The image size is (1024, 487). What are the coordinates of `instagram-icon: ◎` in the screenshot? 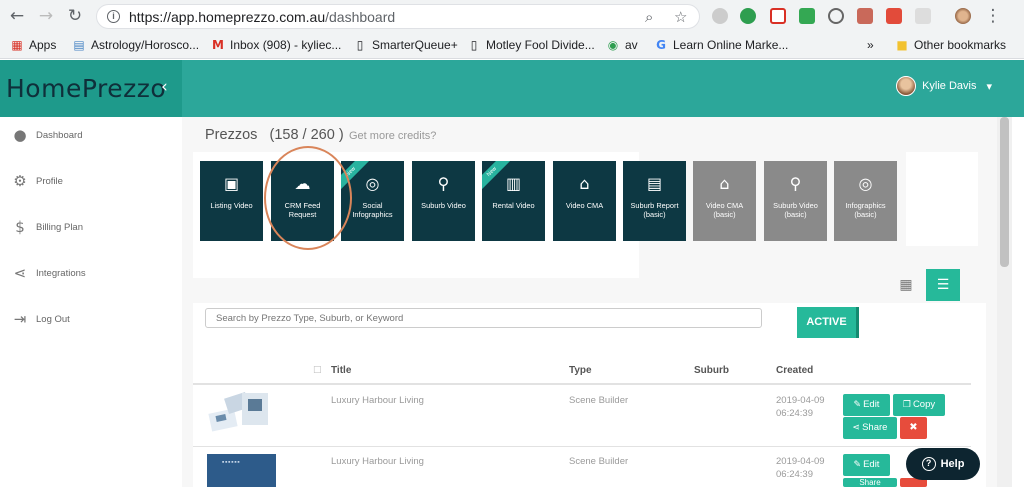 It's located at (865, 183).